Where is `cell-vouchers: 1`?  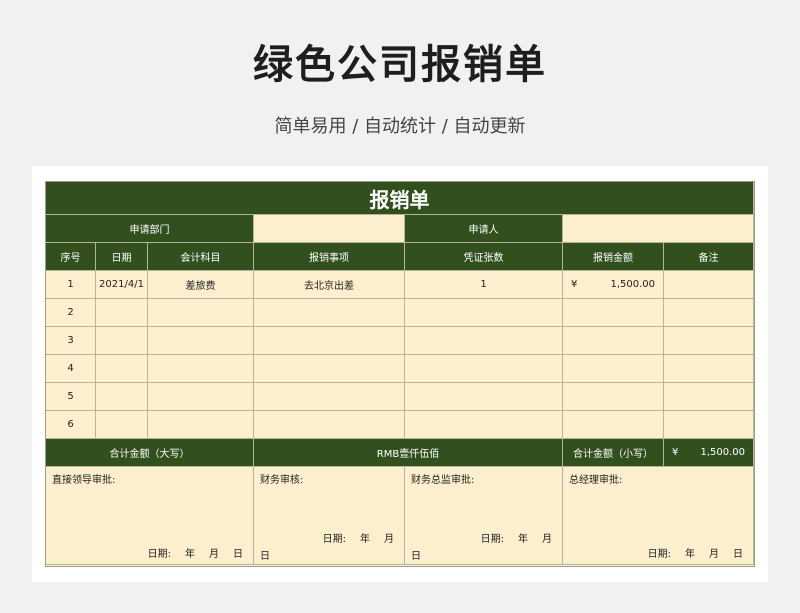
cell-vouchers: 1 is located at coordinates (484, 285).